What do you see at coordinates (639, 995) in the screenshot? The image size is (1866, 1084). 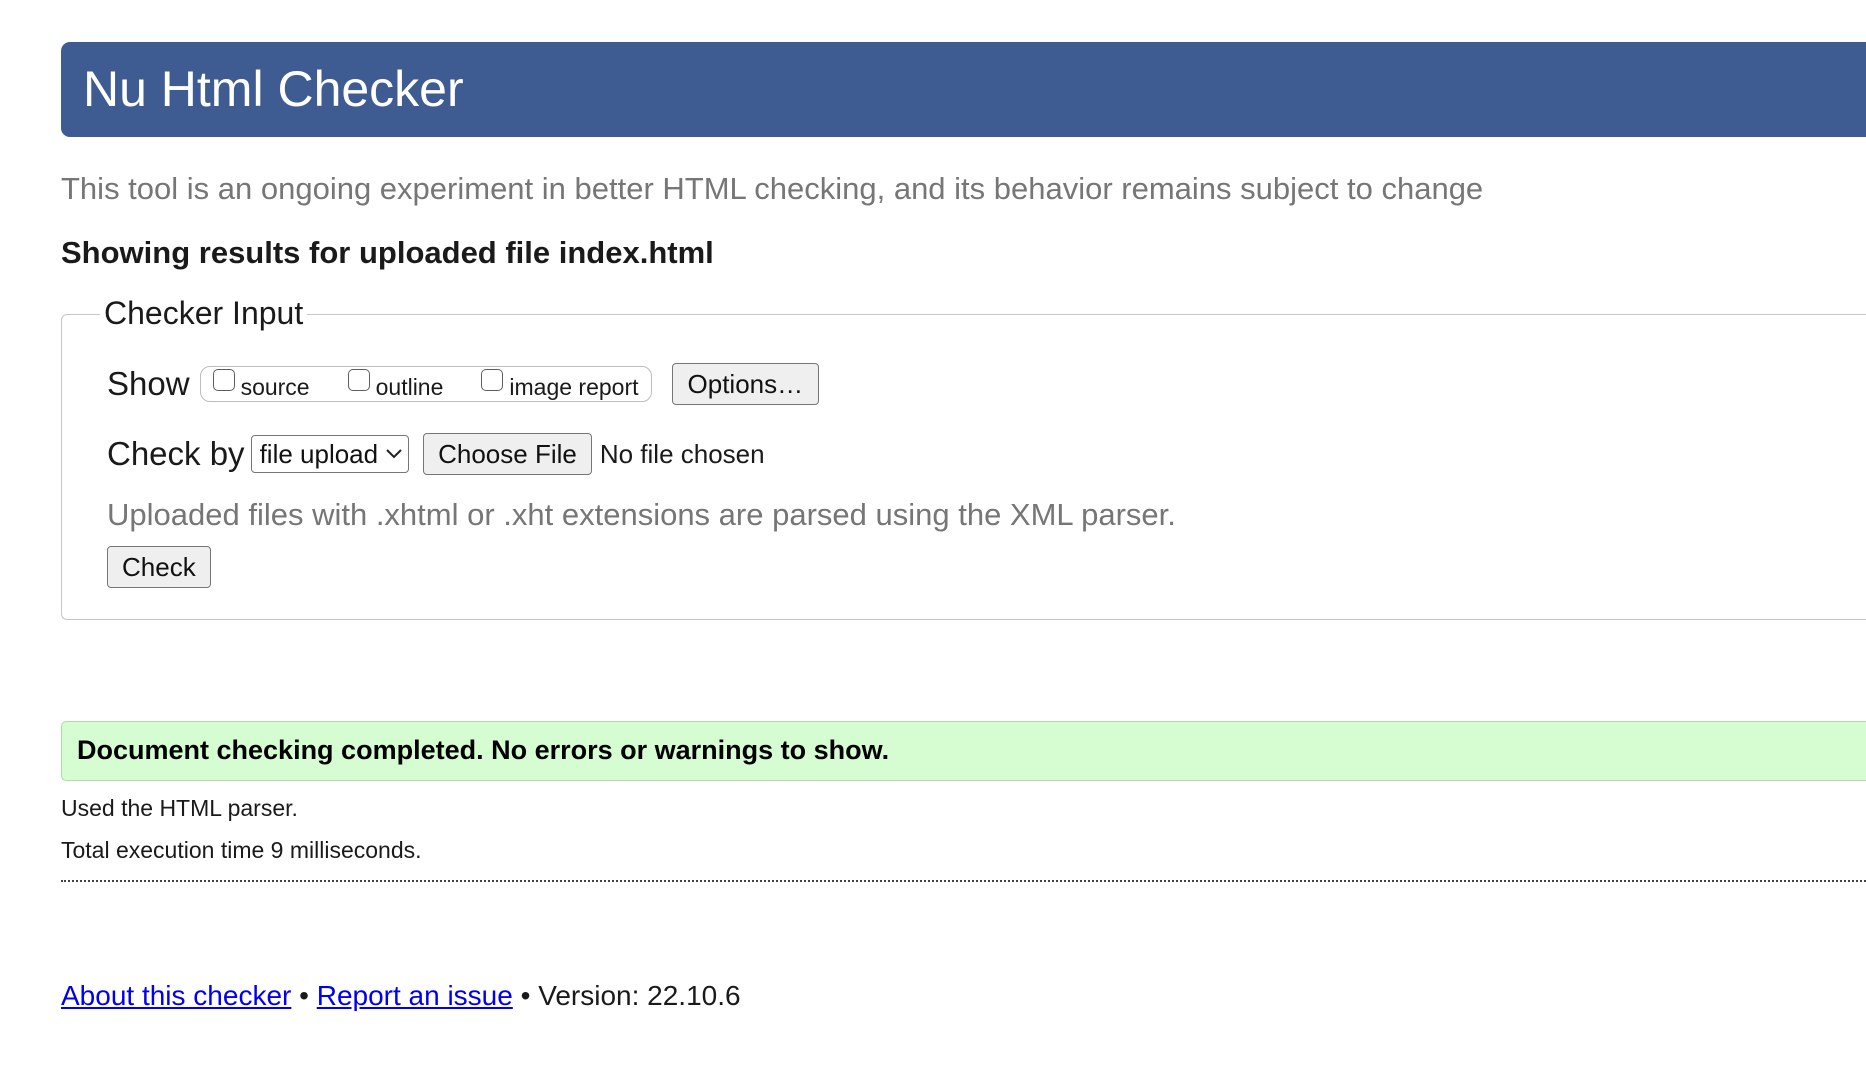 I see `version-text: Version: 22.10.6` at bounding box center [639, 995].